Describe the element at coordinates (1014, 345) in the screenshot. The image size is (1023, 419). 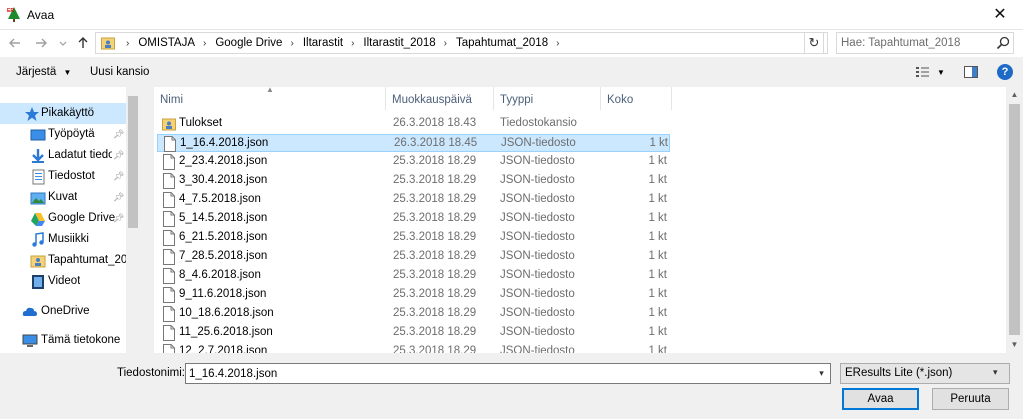
I see `scroll-down-arrow-icon: ▼` at that location.